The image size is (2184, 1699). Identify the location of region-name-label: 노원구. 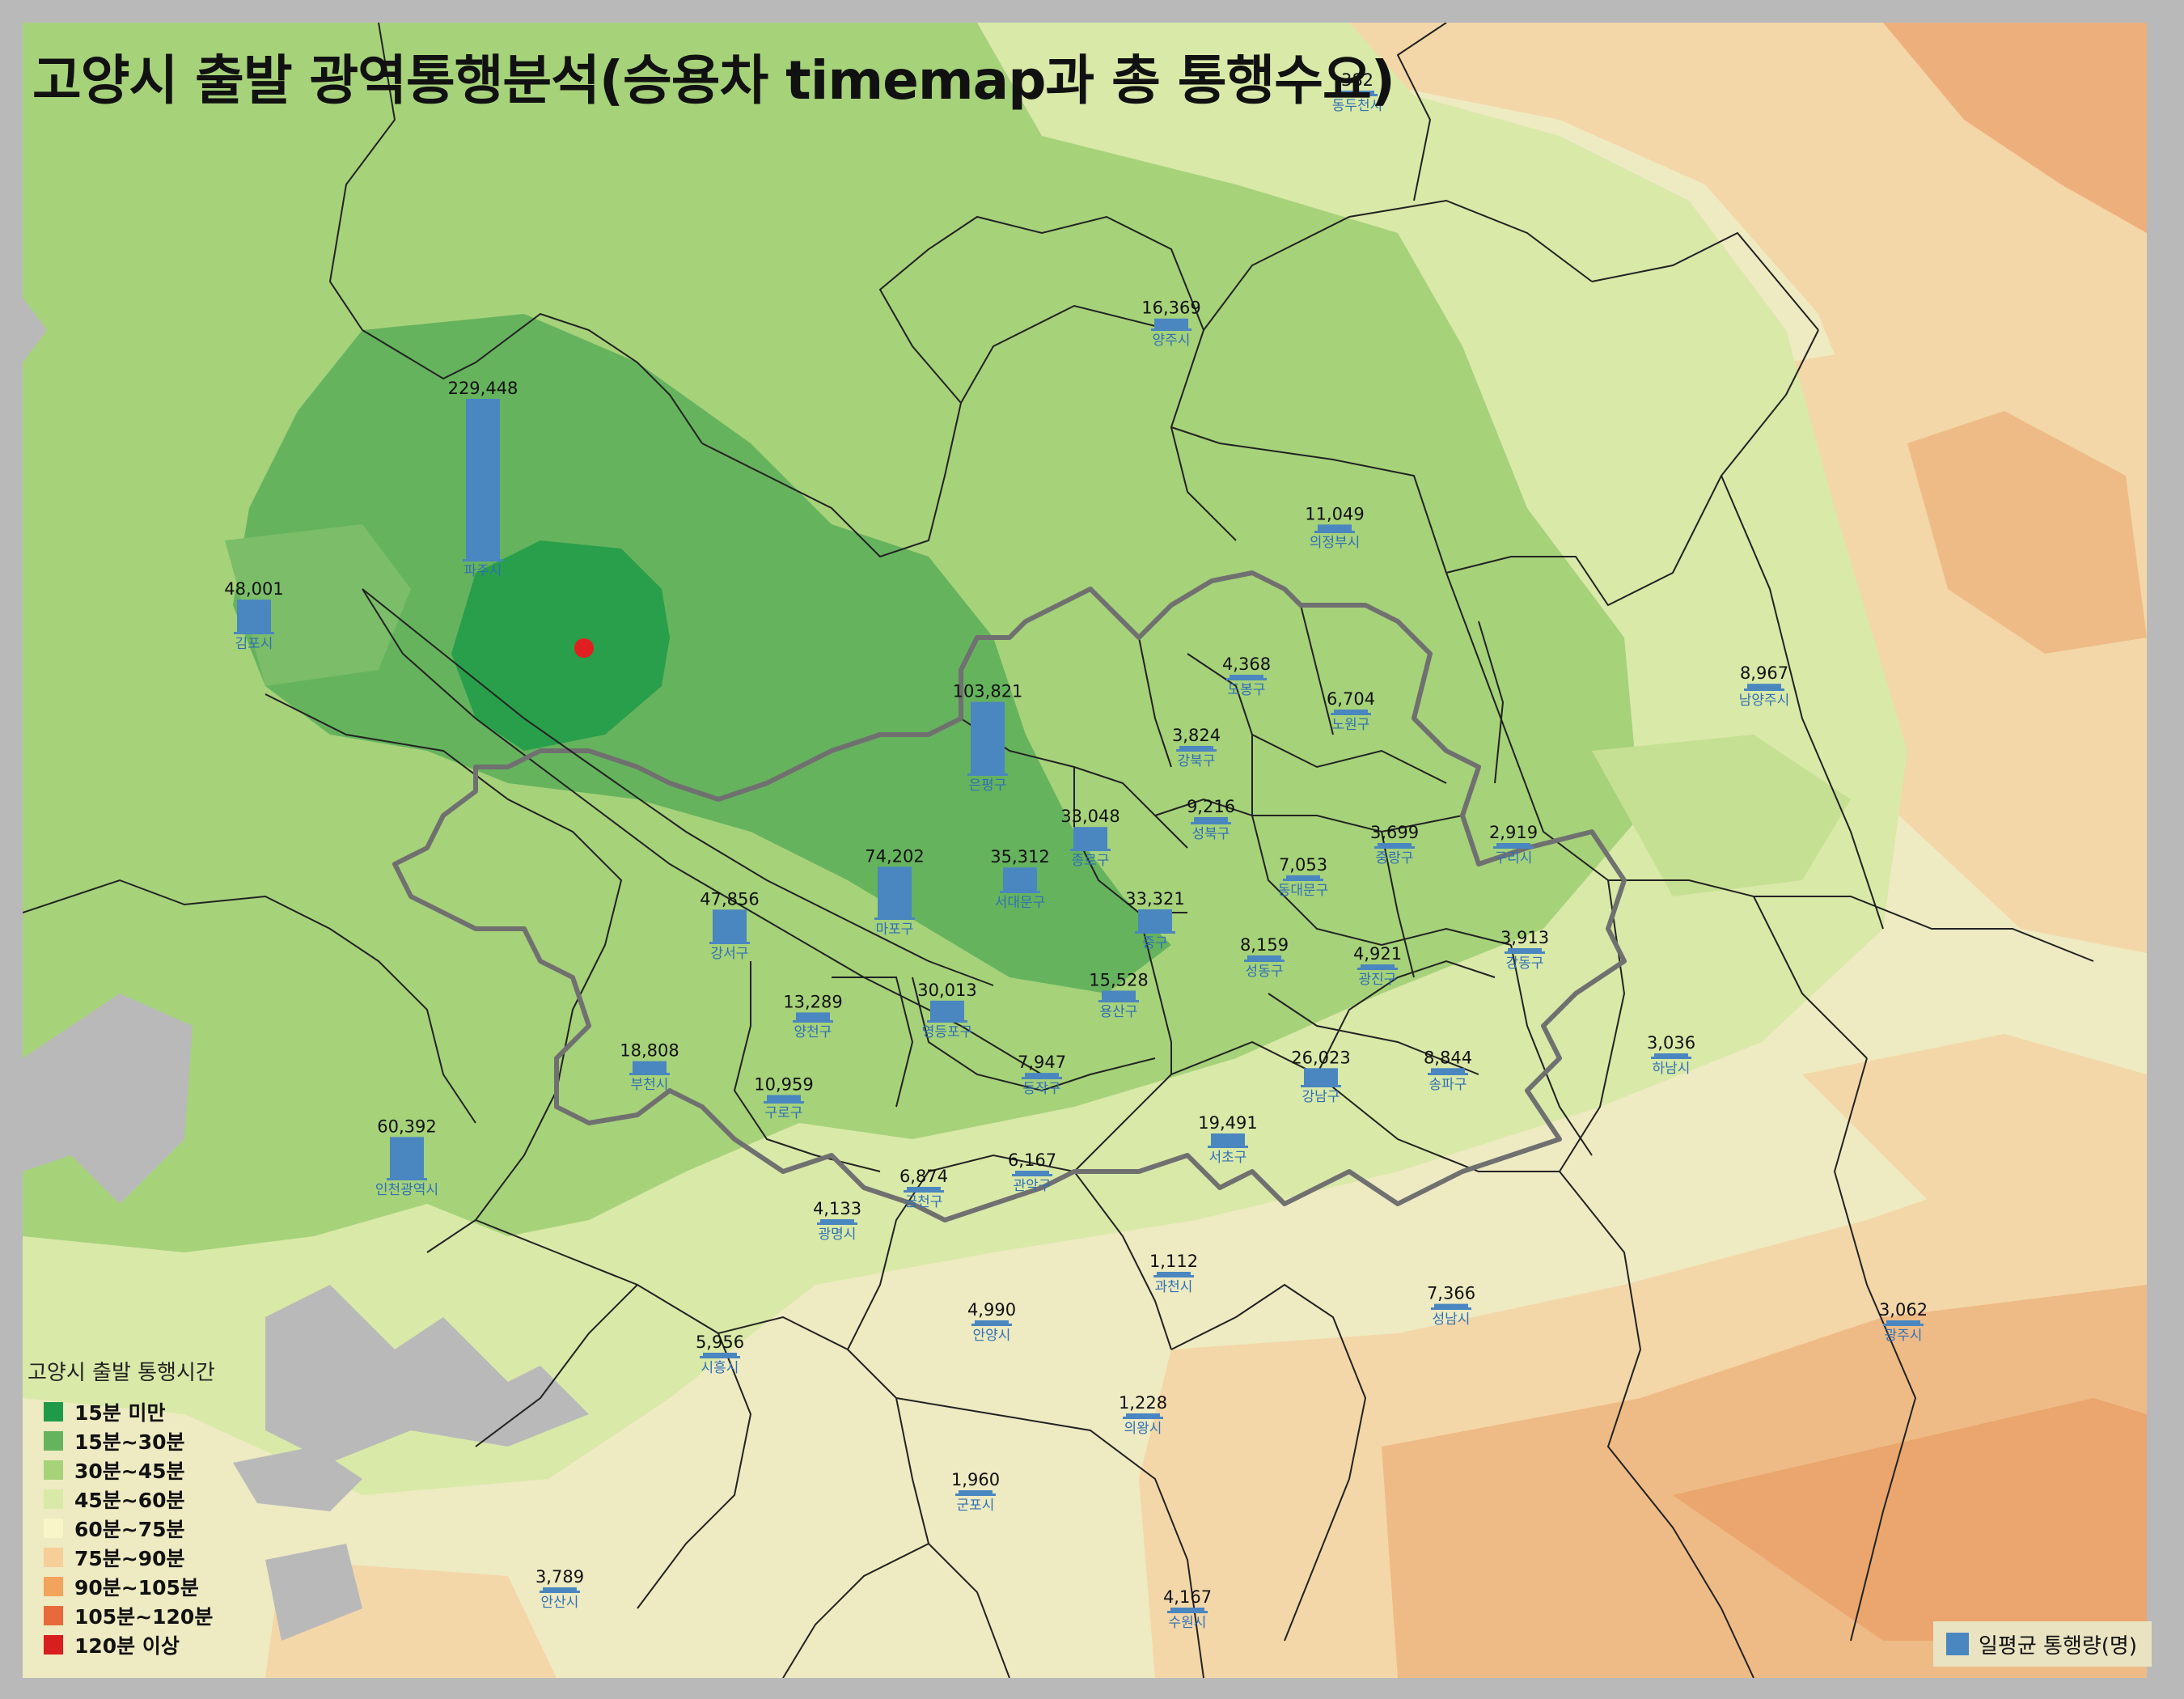
(1351, 725).